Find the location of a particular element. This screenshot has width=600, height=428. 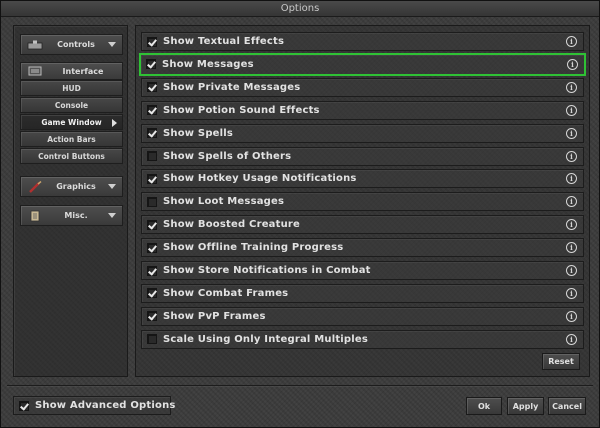

option-label: Show Private Messages is located at coordinates (232, 87).